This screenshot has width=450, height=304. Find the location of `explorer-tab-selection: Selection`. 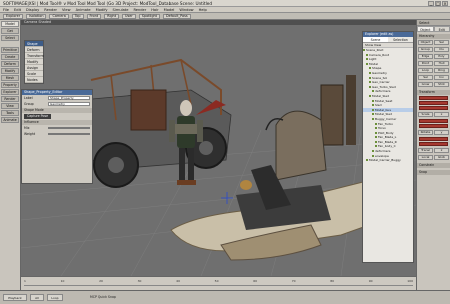

explorer-tab-selection: Selection is located at coordinates (400, 39).